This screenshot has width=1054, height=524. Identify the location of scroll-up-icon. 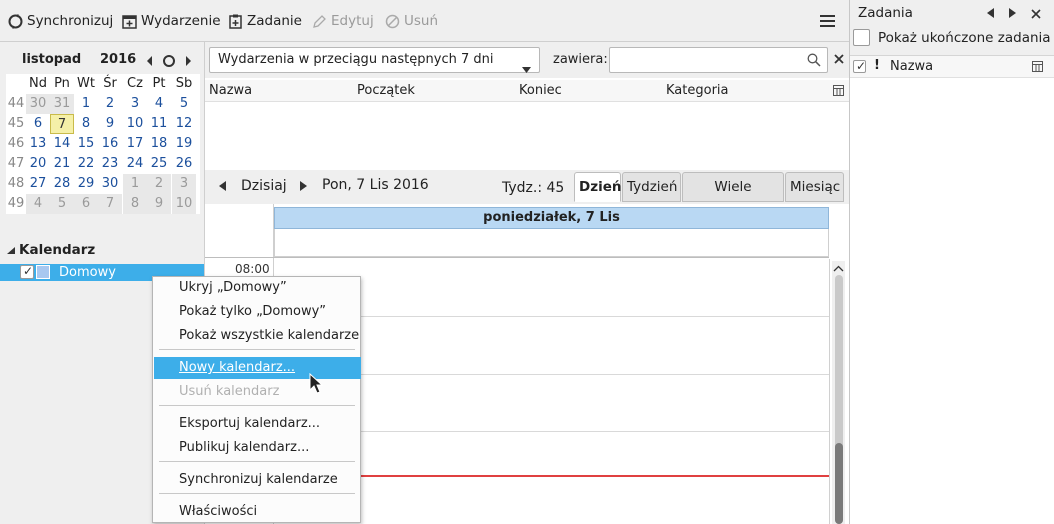
(838, 268).